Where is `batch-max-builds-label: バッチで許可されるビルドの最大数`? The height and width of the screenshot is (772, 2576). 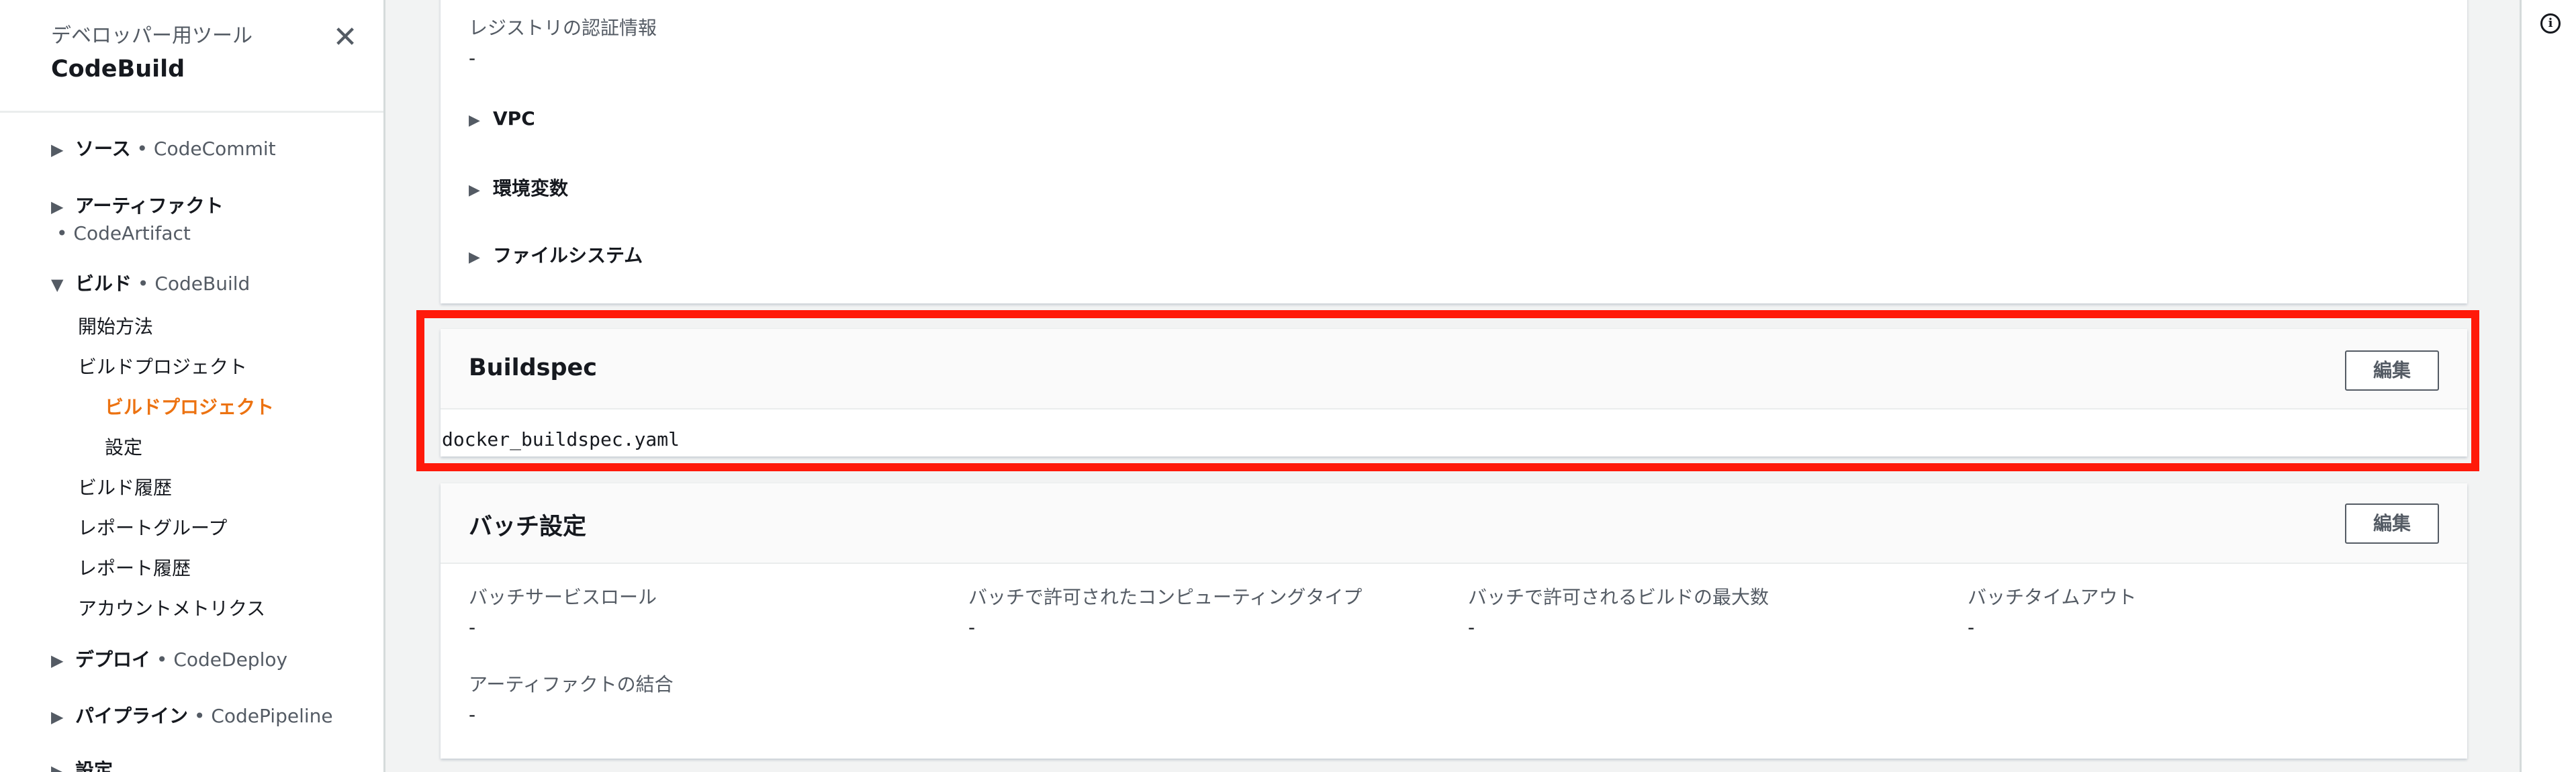 batch-max-builds-label: バッチで許可されるビルドの最大数 is located at coordinates (1618, 597).